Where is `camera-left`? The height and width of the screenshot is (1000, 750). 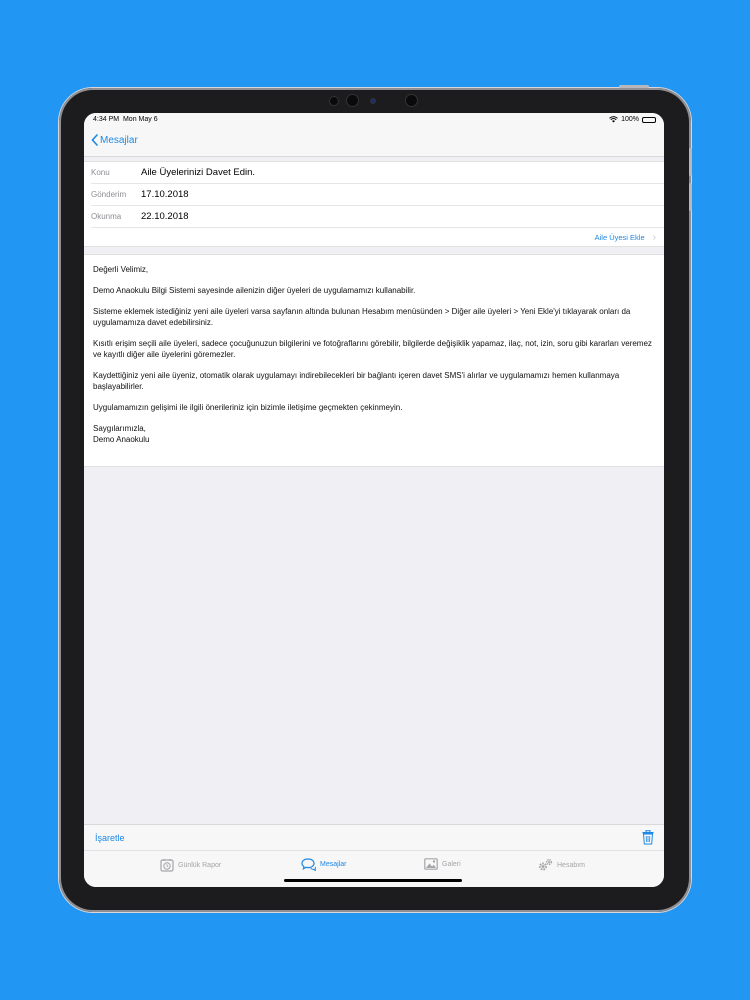 camera-left is located at coordinates (334, 101).